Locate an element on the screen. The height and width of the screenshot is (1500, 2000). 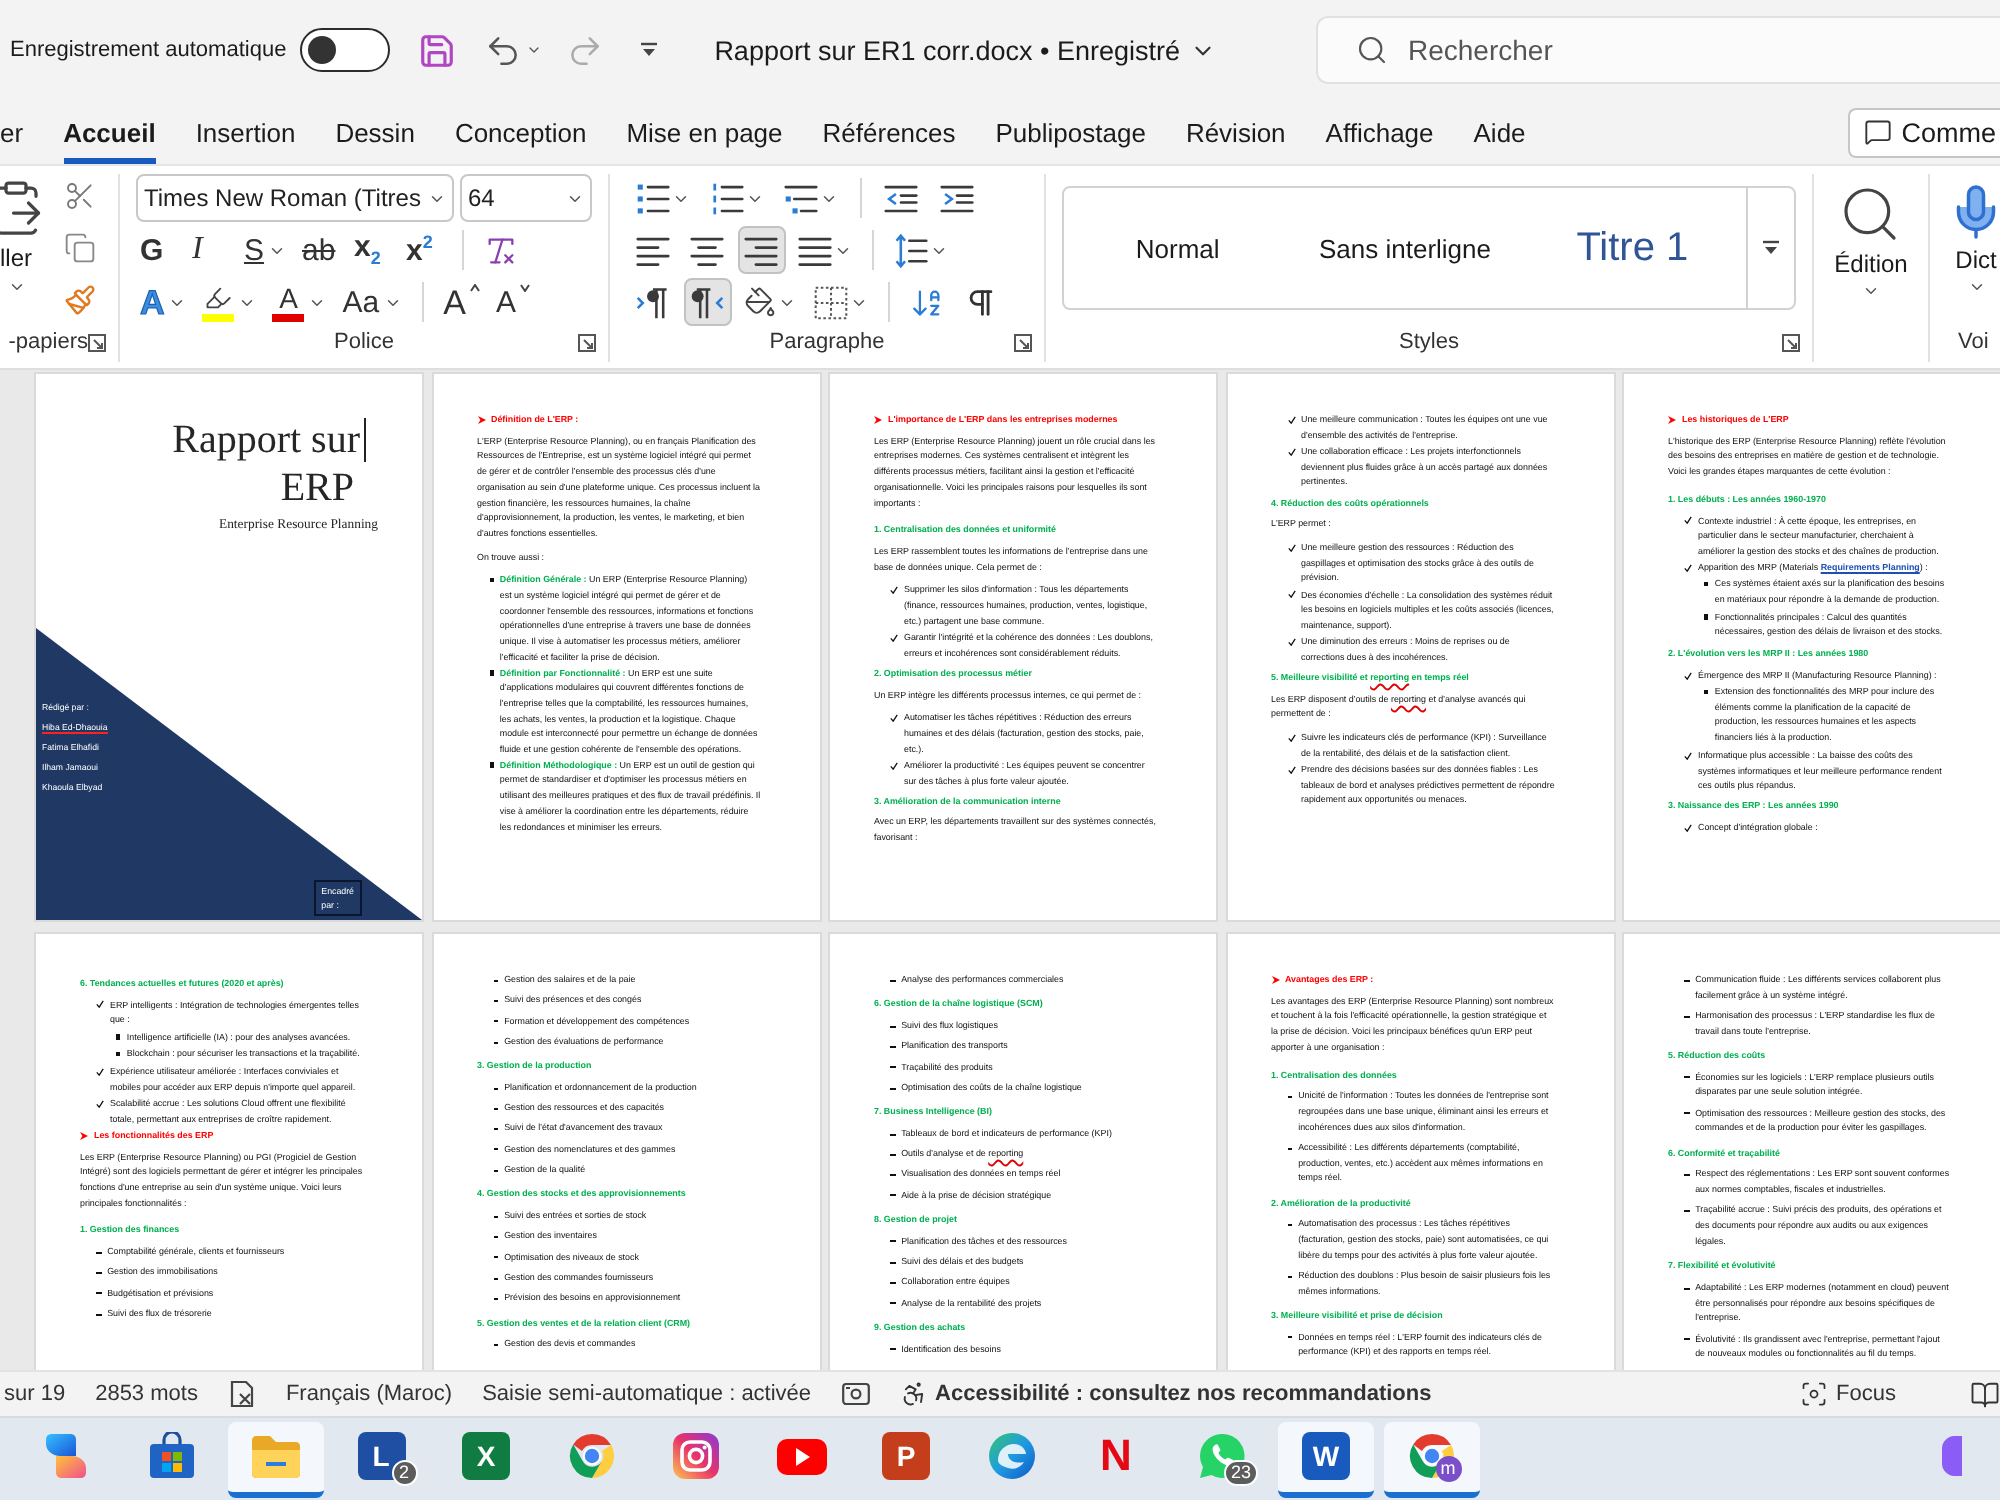
font-name-field: Times New Roman (Titres is located at coordinates (295, 198).